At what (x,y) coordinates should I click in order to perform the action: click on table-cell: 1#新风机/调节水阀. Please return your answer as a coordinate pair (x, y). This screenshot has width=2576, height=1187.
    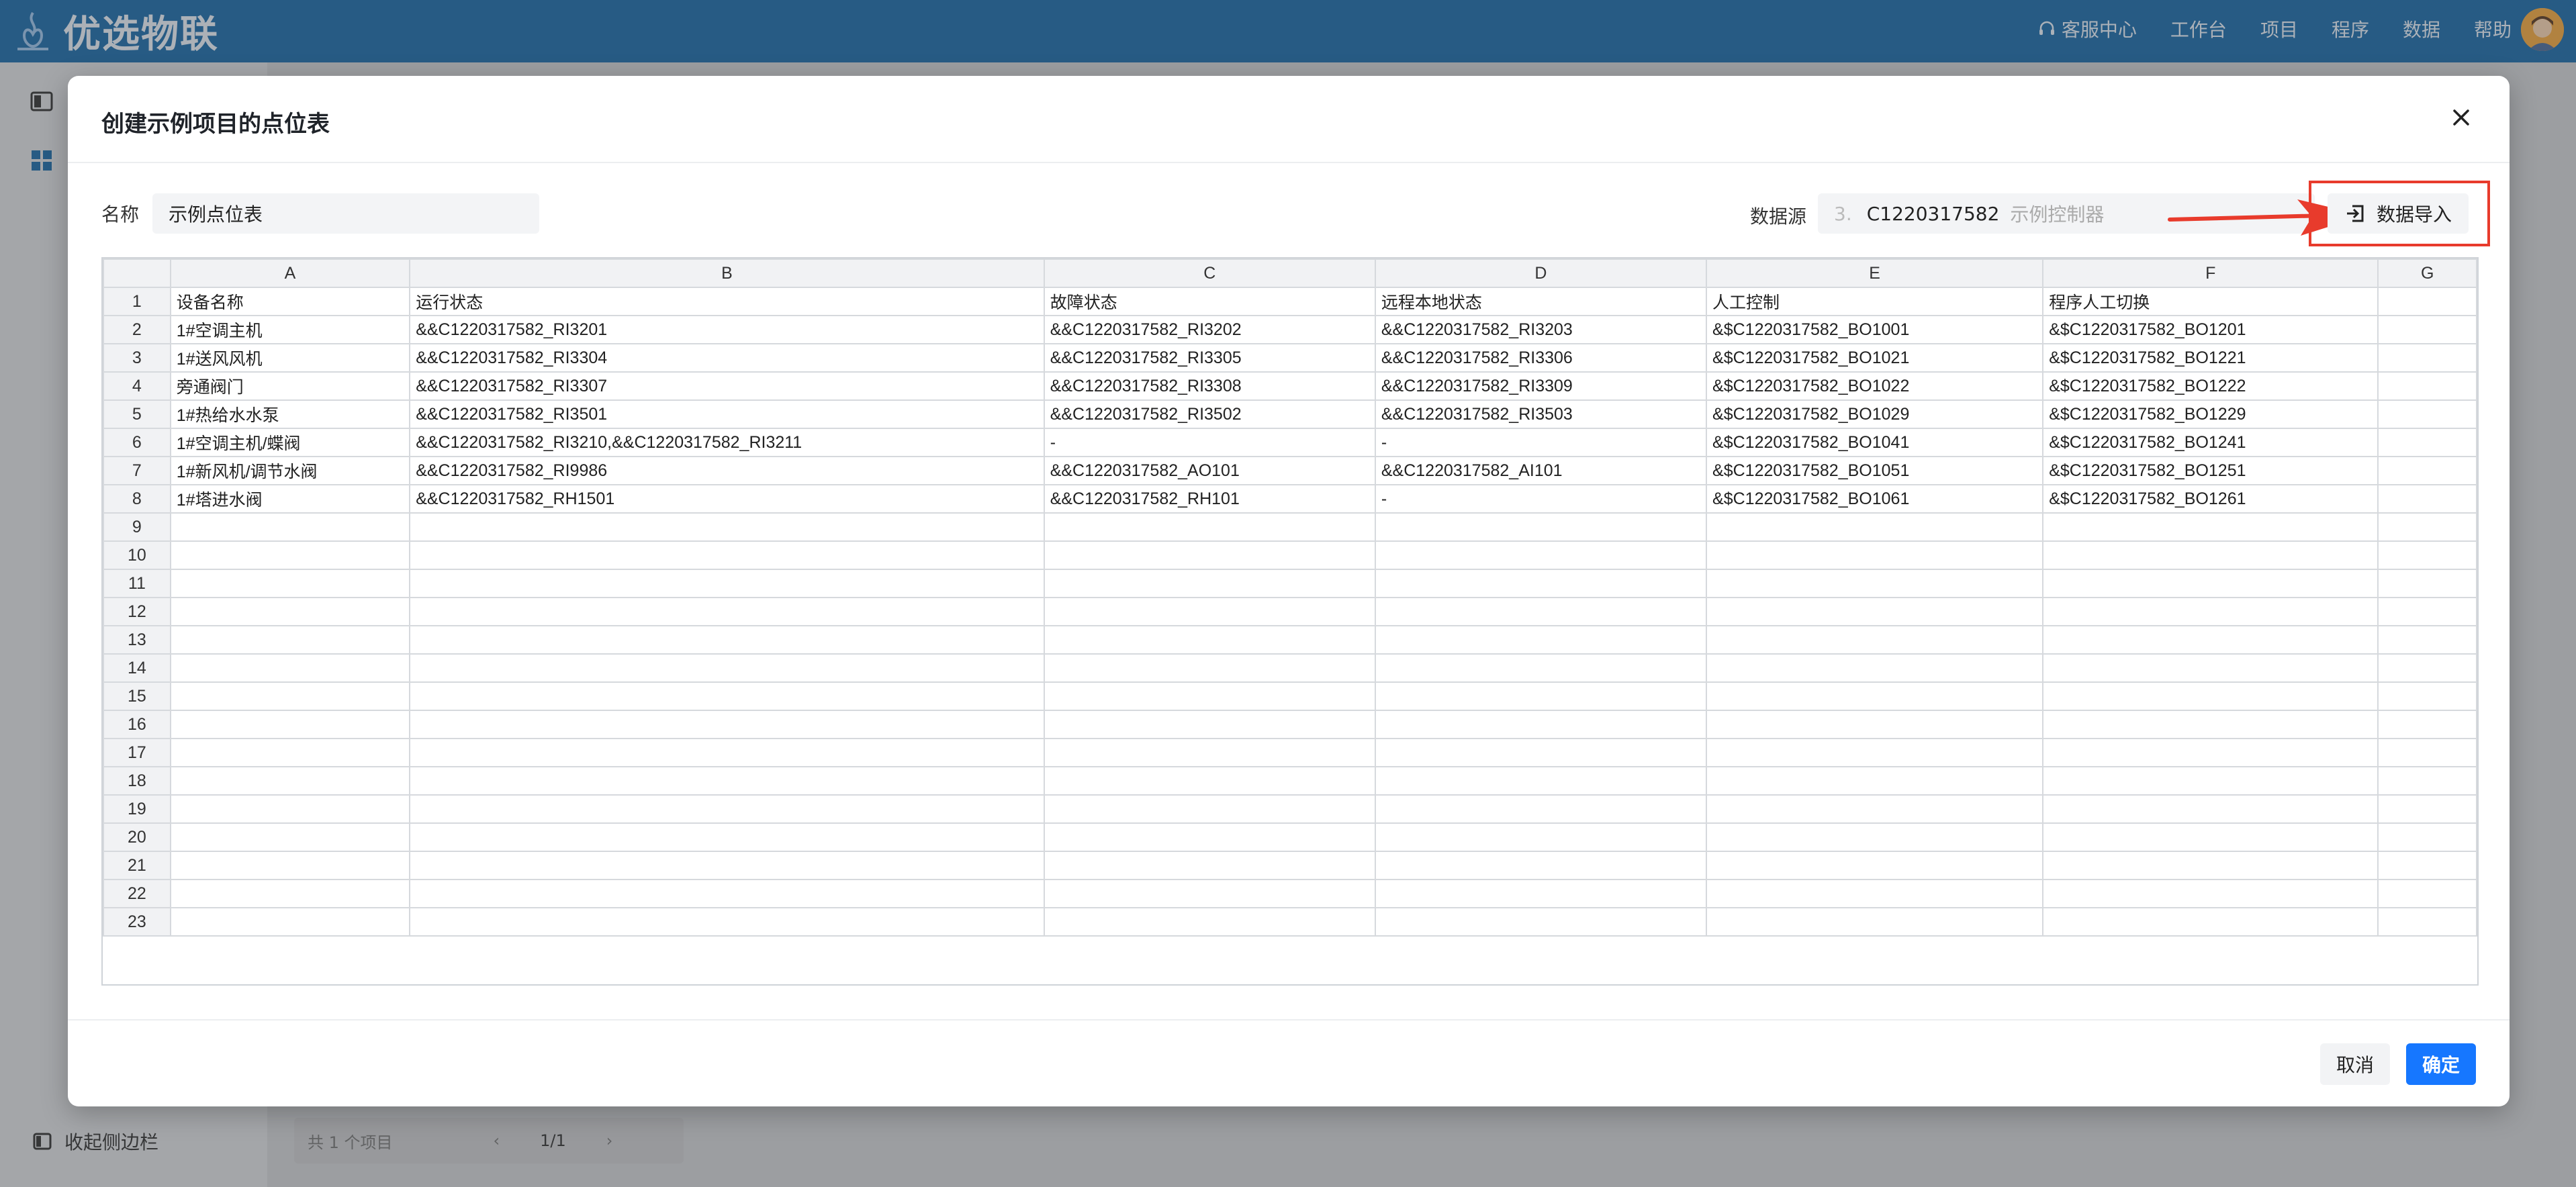
    Looking at the image, I should click on (290, 470).